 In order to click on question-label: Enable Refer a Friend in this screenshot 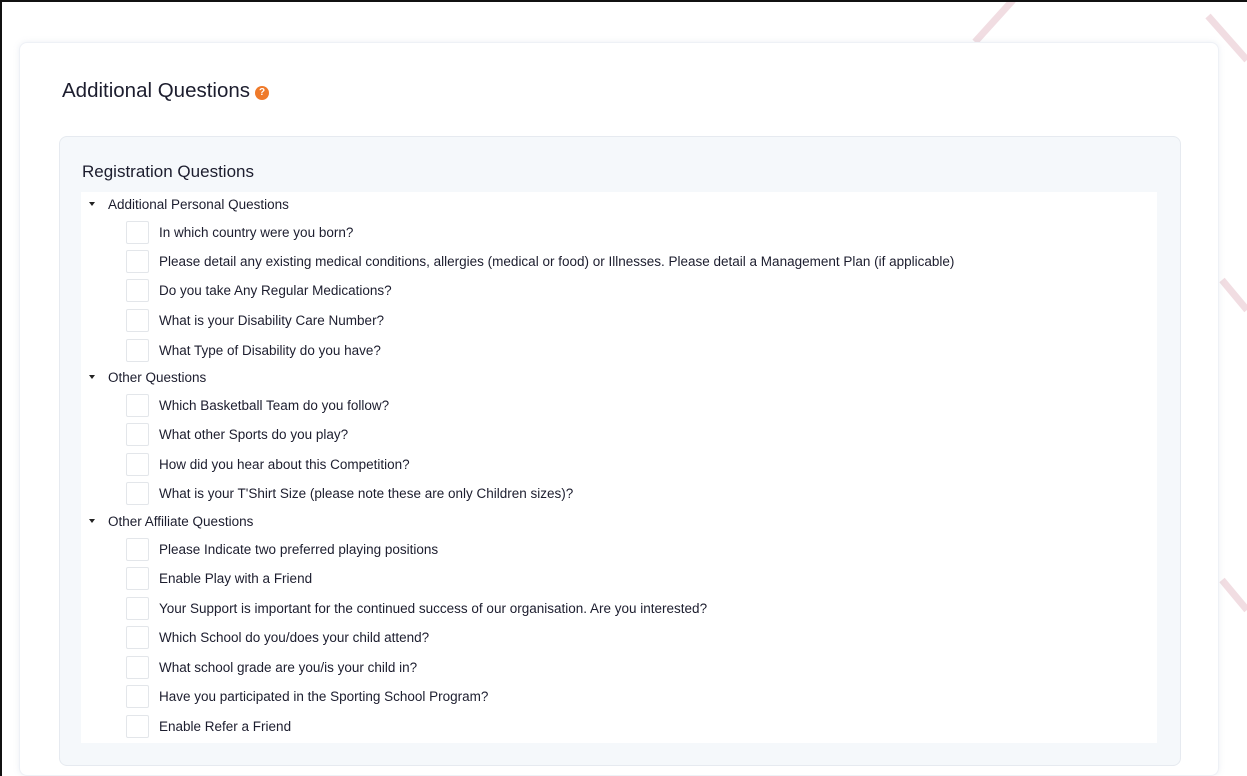, I will do `click(225, 726)`.